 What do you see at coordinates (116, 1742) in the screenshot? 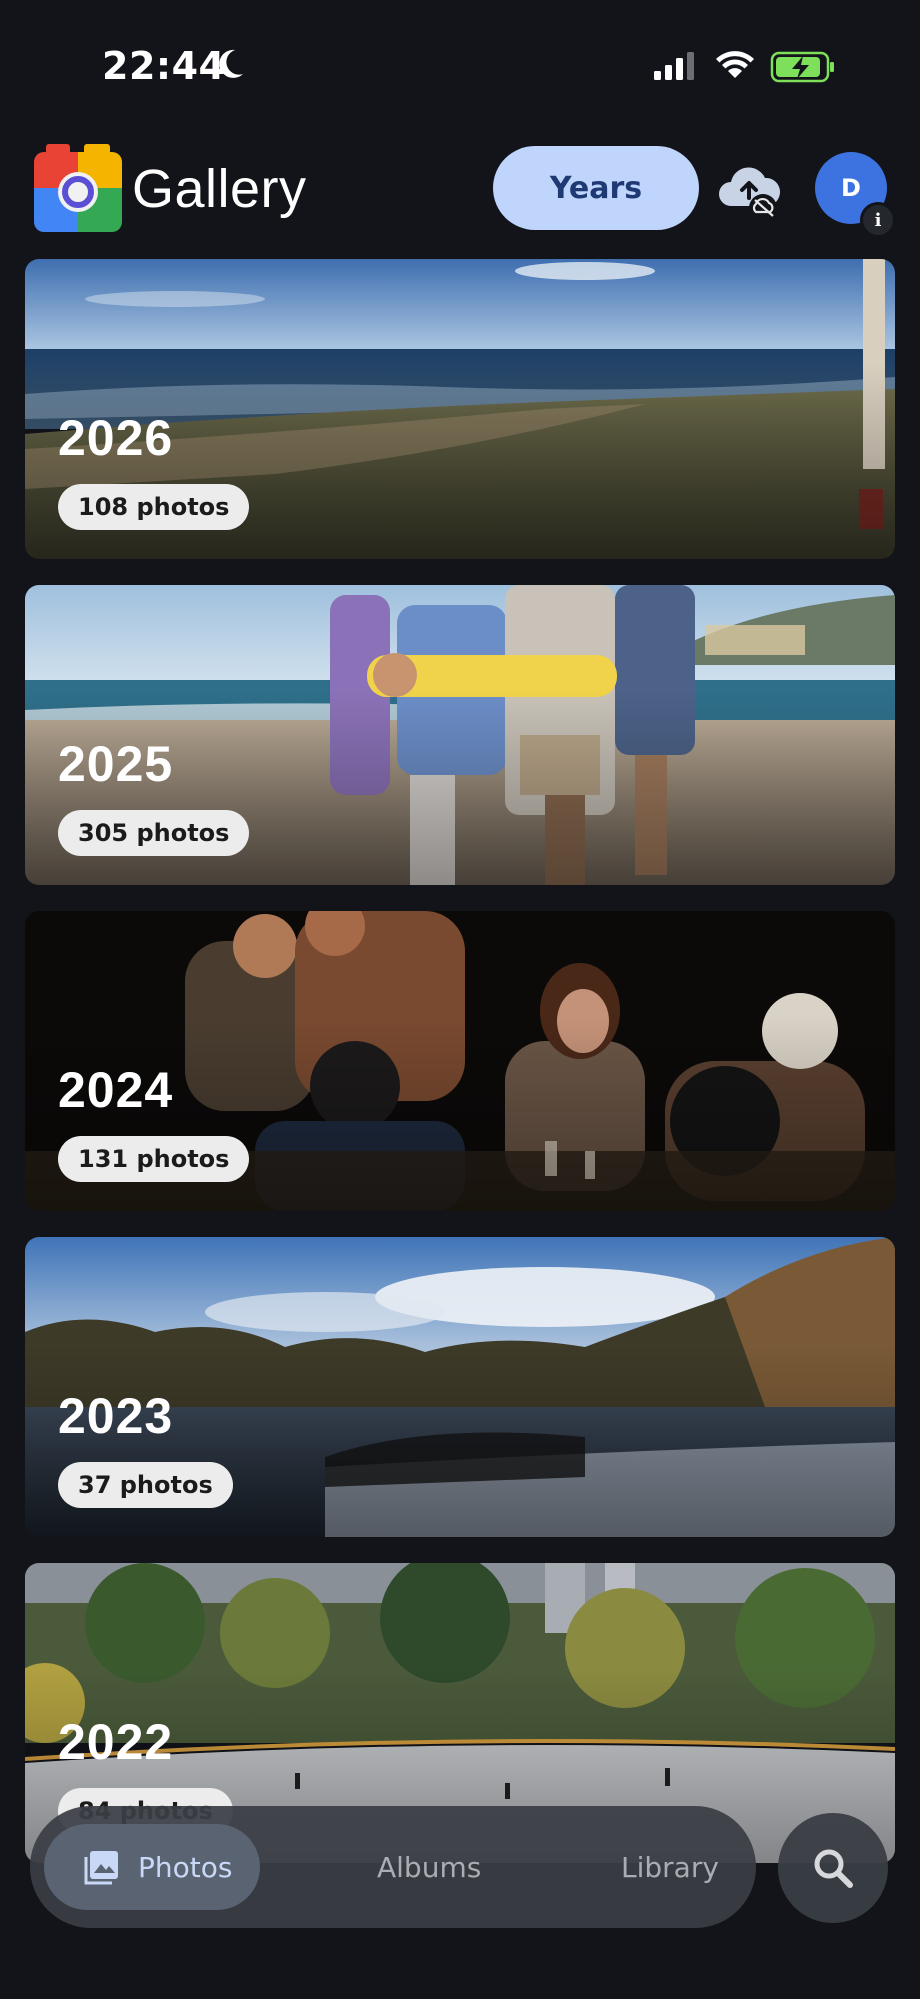
I see `year-label: 2022` at bounding box center [116, 1742].